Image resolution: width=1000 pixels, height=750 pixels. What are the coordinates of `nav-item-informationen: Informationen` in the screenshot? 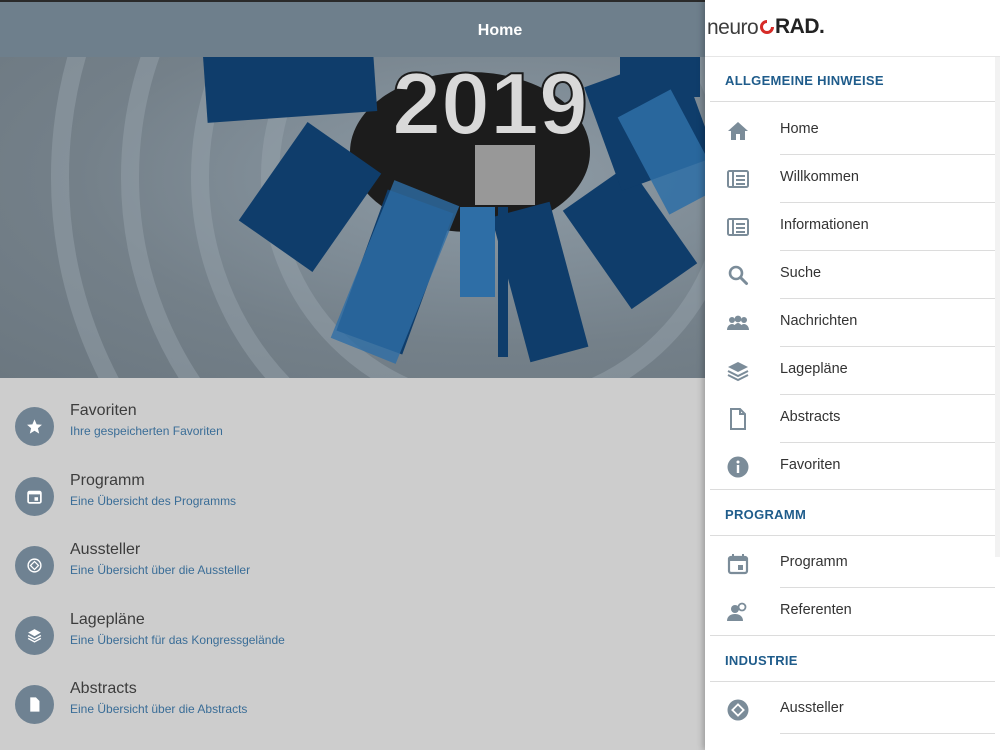 It's located at (852, 227).